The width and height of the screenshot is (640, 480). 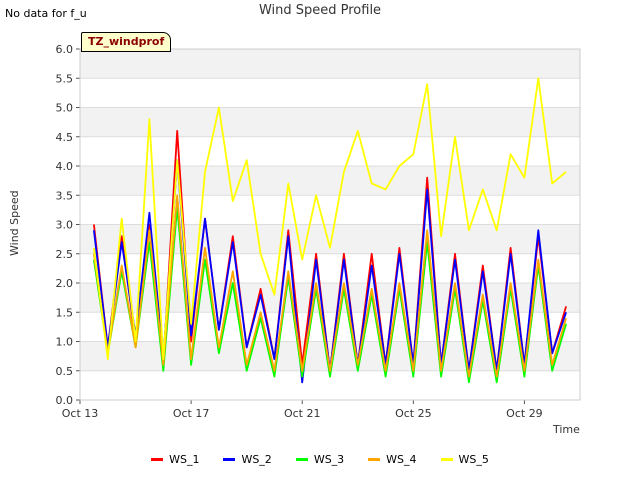 What do you see at coordinates (65, 225) in the screenshot?
I see `y-tick-label: 3.0` at bounding box center [65, 225].